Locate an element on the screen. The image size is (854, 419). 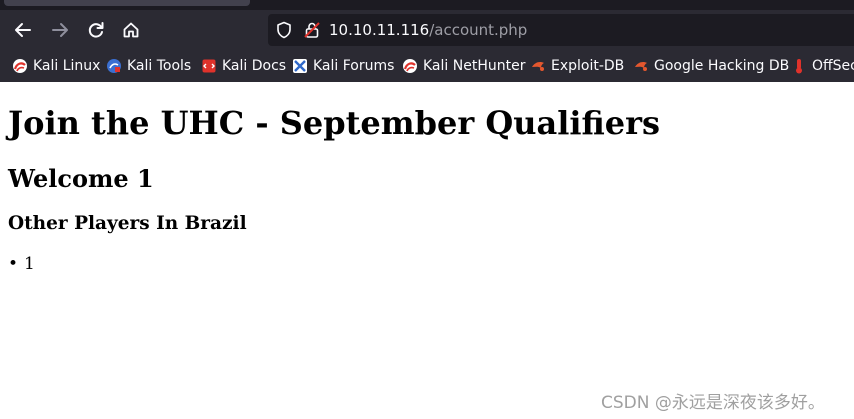
players-list: 1 is located at coordinates (21, 264).